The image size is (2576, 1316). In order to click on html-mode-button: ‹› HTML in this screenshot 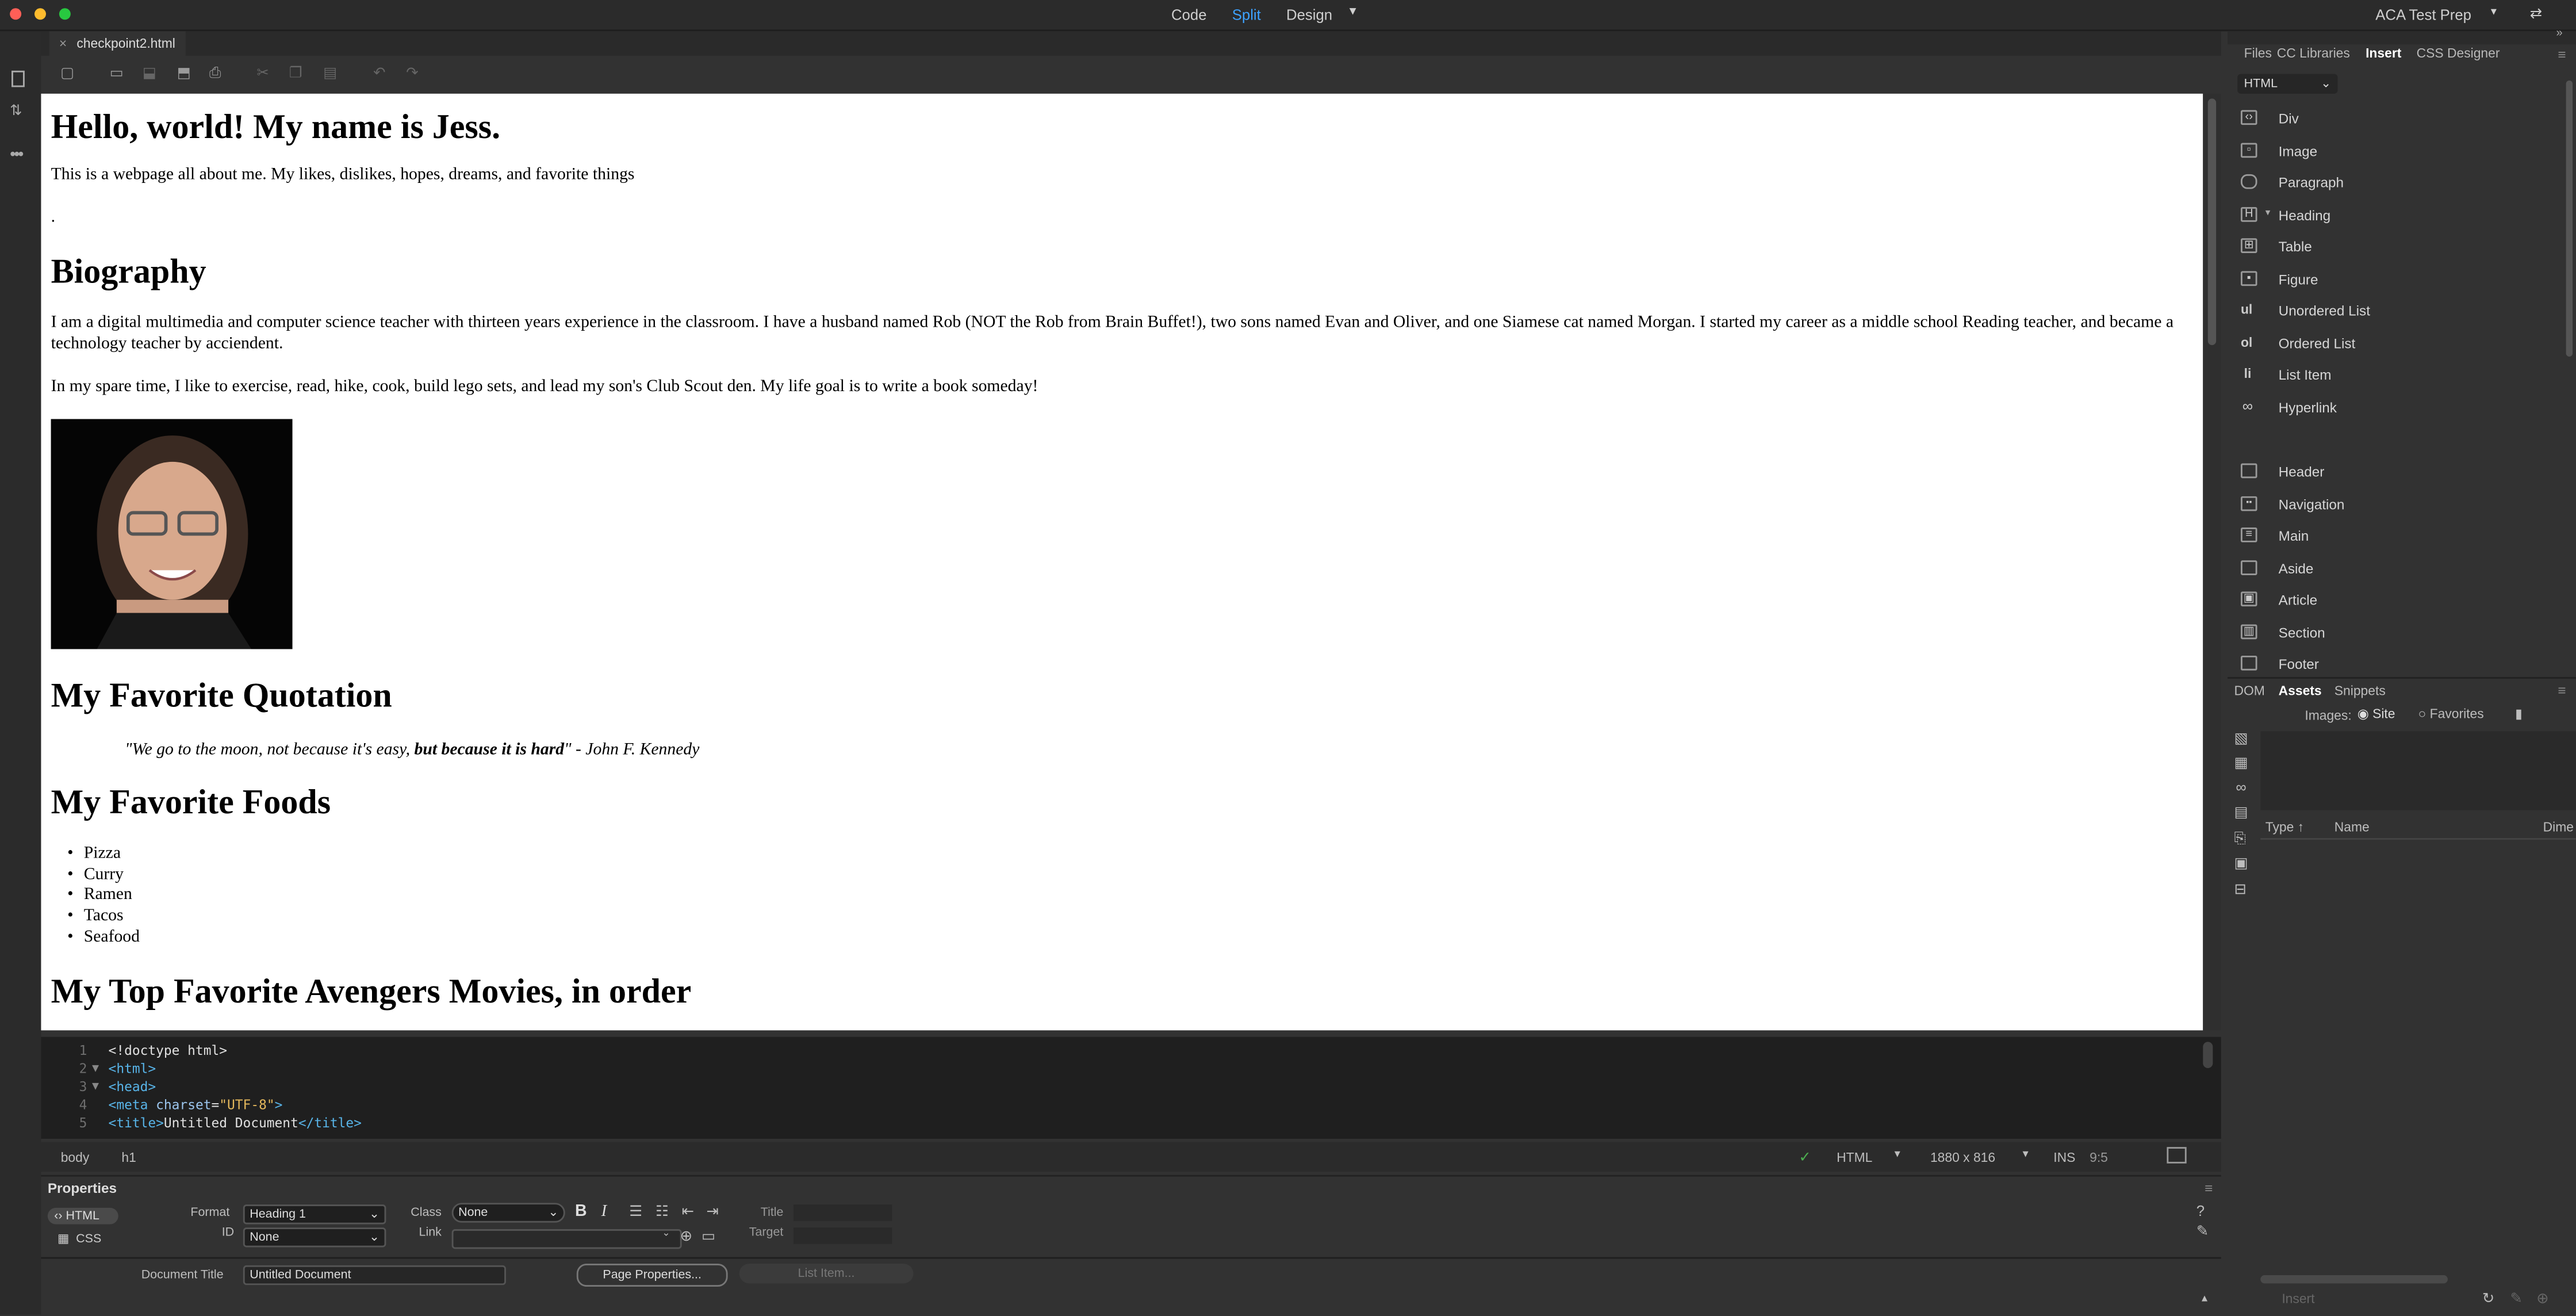, I will do `click(82, 1216)`.